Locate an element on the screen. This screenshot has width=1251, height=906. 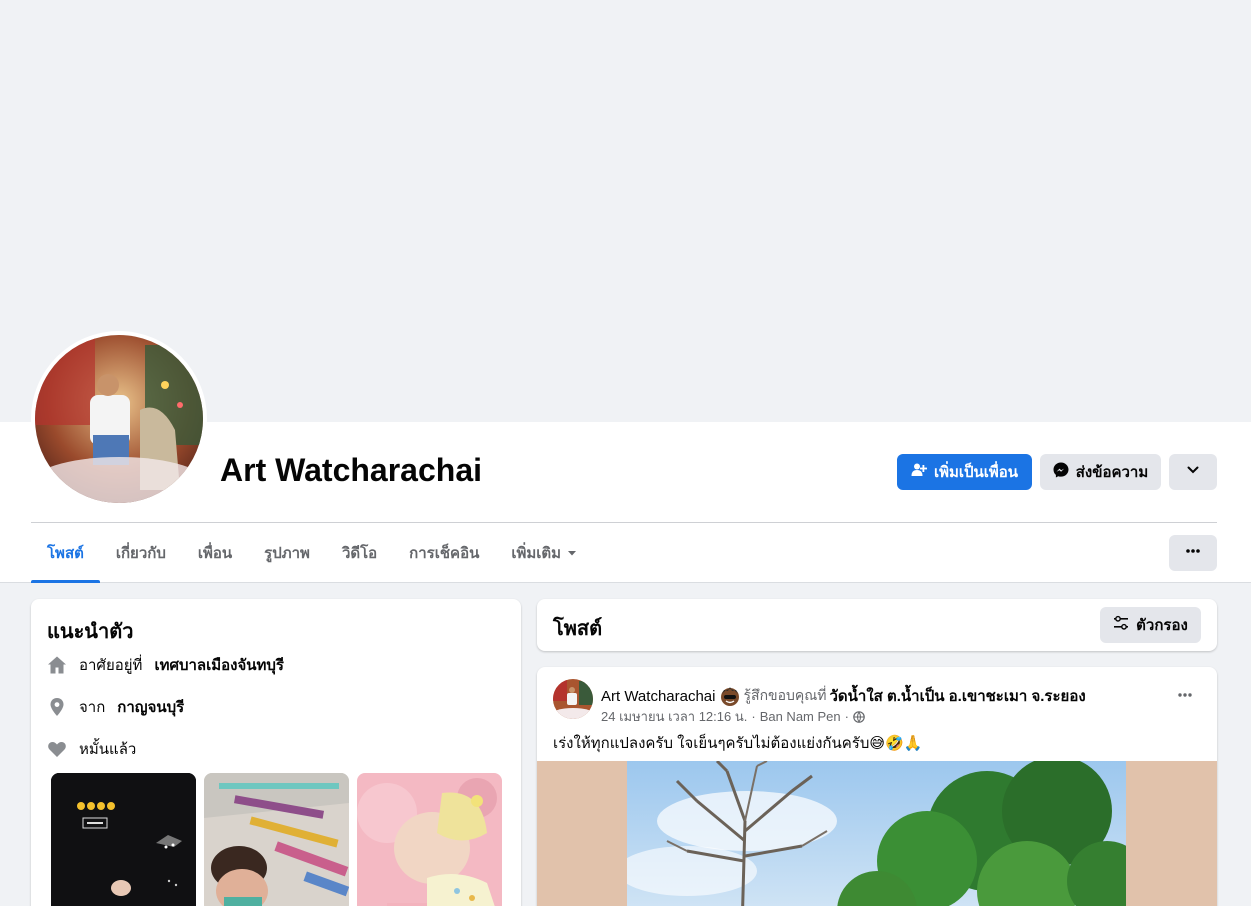
feeling-emoji-icon is located at coordinates (730, 696).